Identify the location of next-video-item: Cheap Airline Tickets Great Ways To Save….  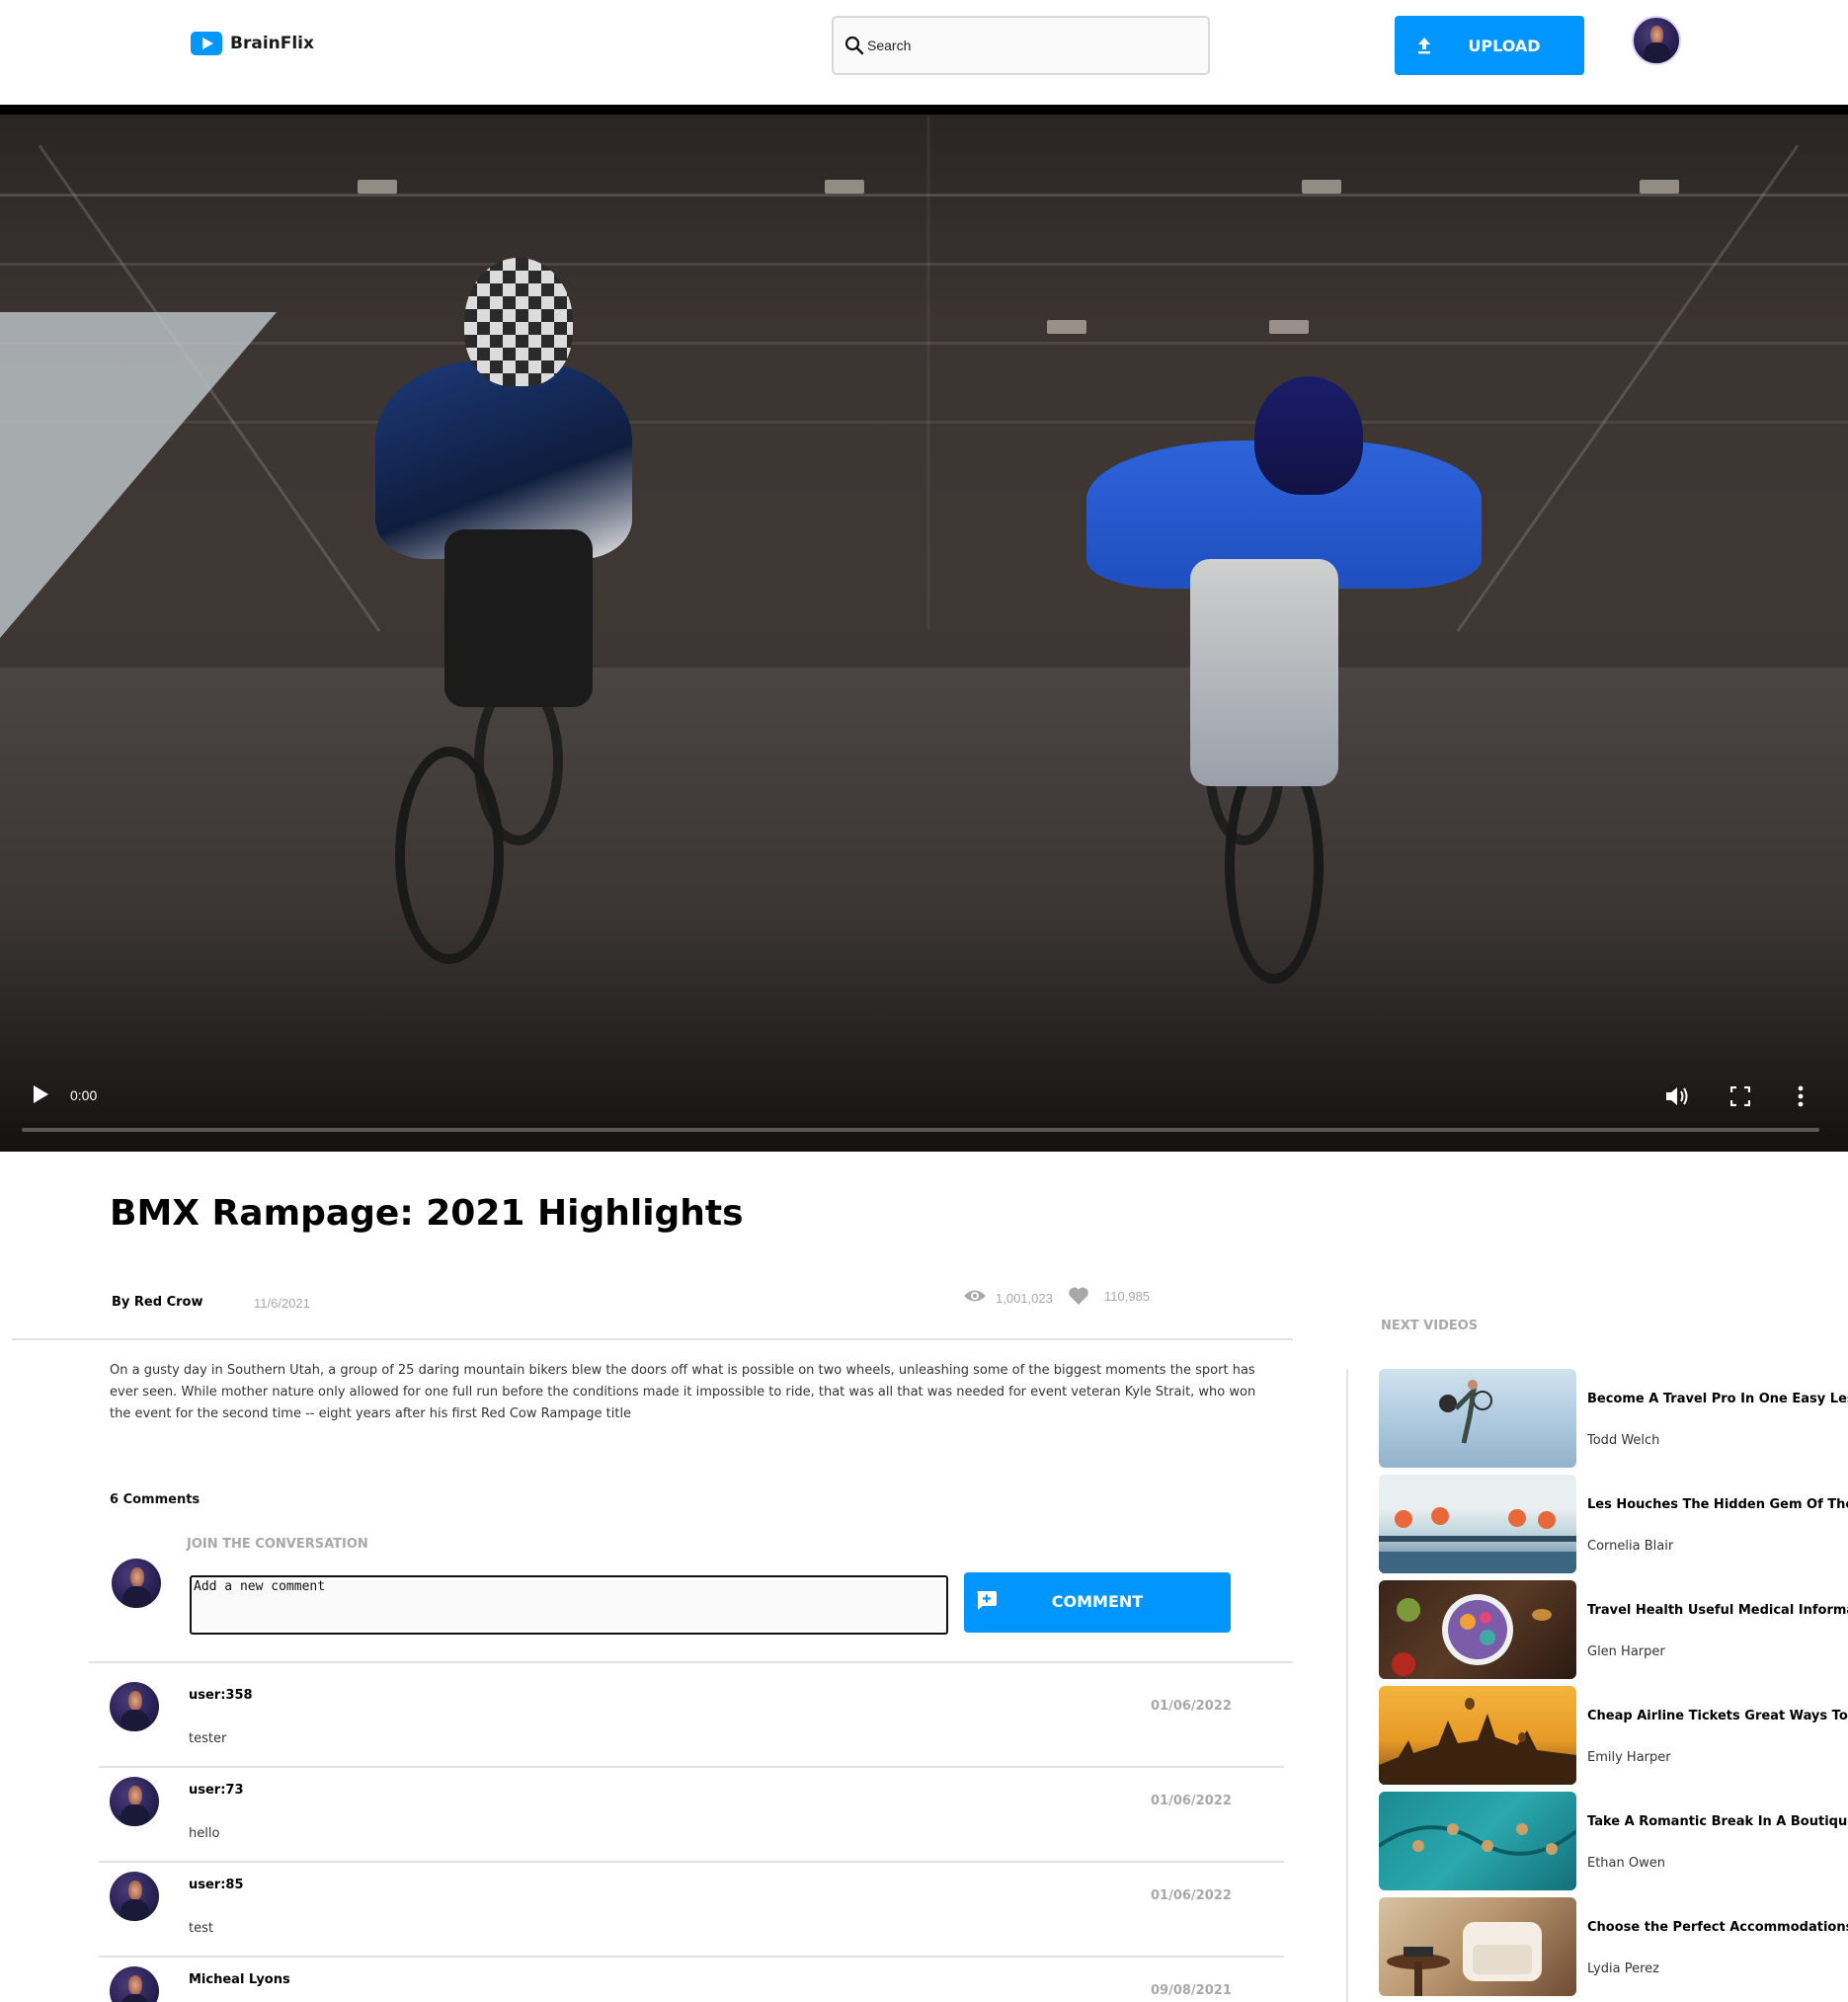
(1614, 1735).